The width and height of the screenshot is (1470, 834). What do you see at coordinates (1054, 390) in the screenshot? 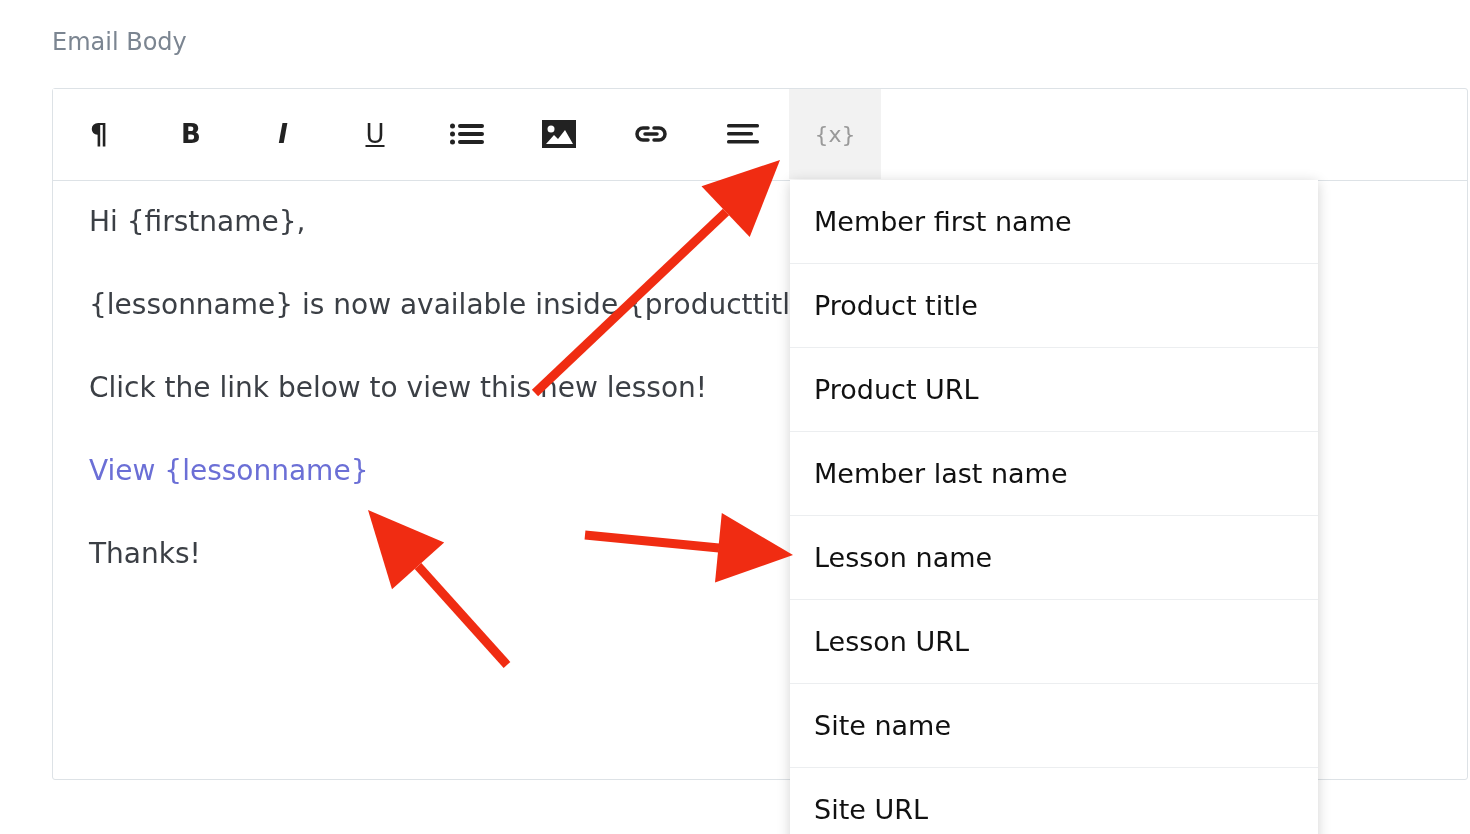
I see `menu-item: Product URL` at bounding box center [1054, 390].